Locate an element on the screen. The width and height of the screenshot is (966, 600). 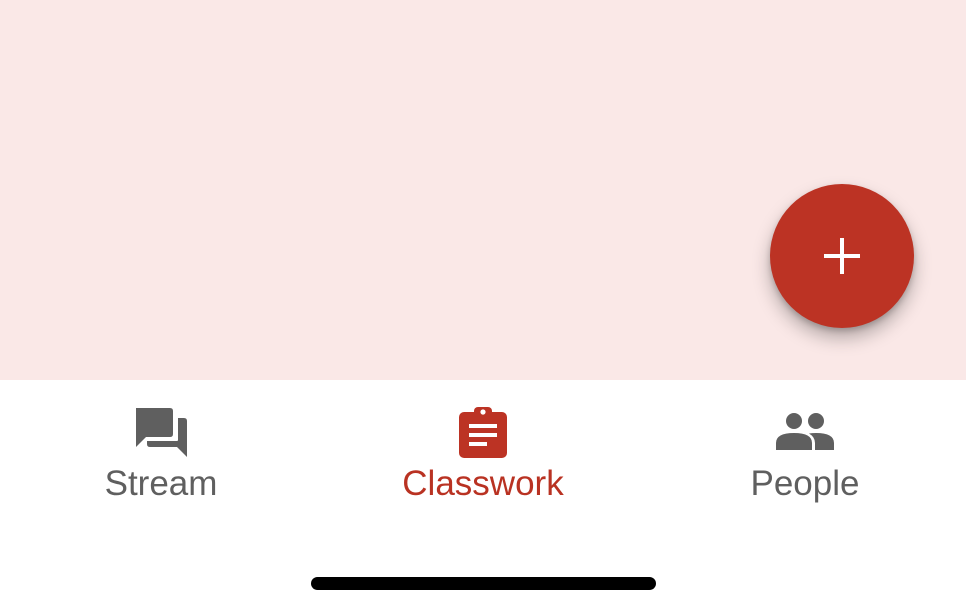
nav-label-stream: Stream is located at coordinates (161, 483).